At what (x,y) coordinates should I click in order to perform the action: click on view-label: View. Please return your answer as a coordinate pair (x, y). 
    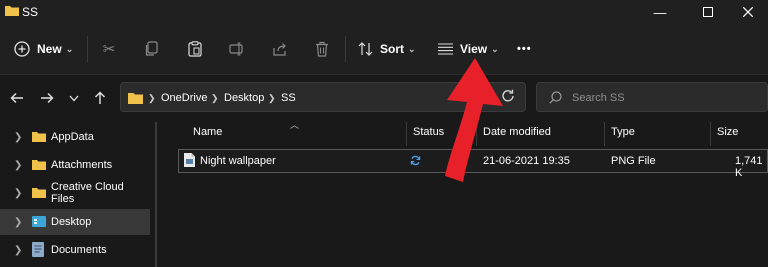
    Looking at the image, I should click on (474, 49).